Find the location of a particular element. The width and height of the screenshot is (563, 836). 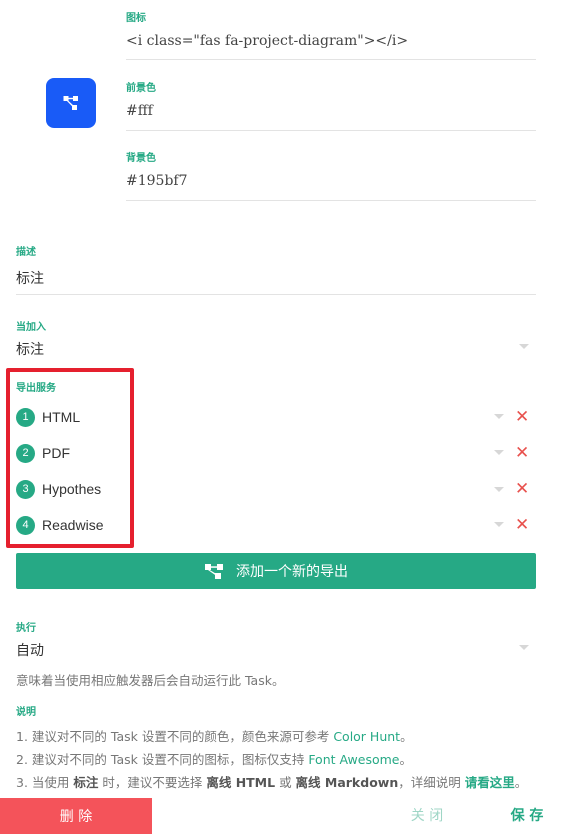

execute-select: 自动 is located at coordinates (30, 650).